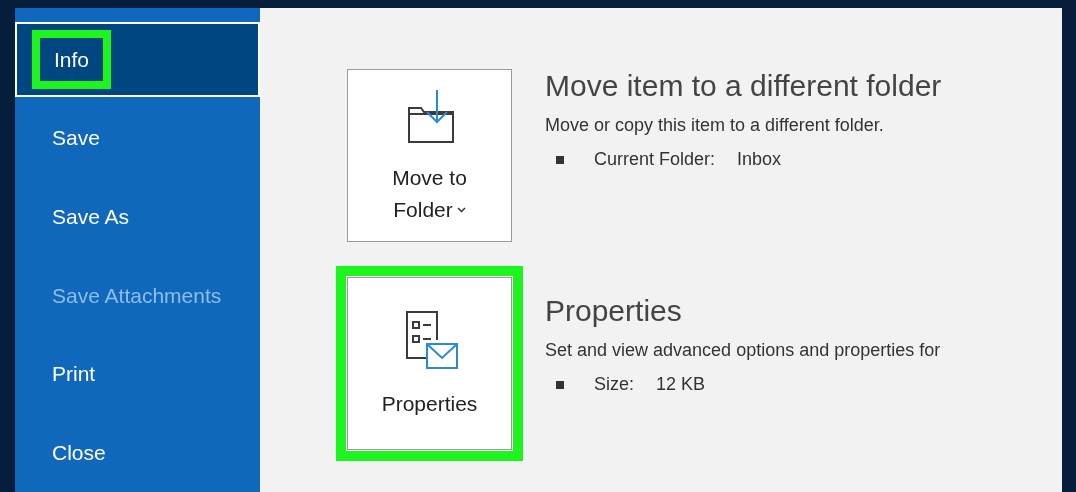 Image resolution: width=1076 pixels, height=492 pixels. I want to click on sidebar-item: Print, so click(137, 374).